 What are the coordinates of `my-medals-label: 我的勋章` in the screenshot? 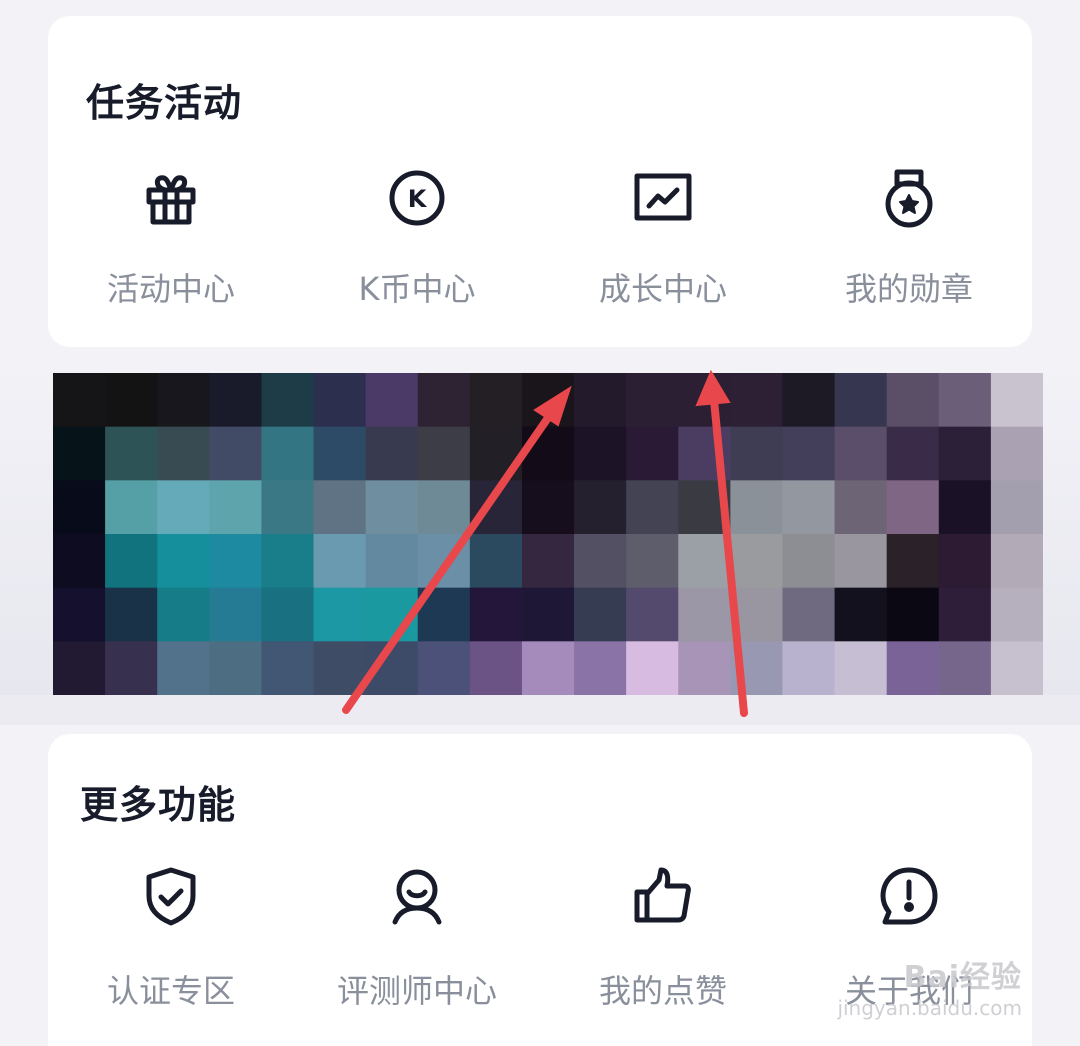 It's located at (908, 289).